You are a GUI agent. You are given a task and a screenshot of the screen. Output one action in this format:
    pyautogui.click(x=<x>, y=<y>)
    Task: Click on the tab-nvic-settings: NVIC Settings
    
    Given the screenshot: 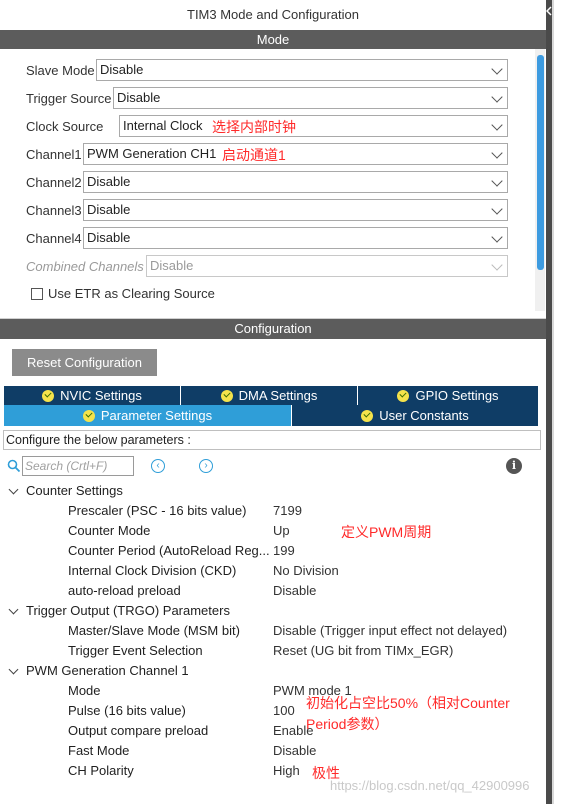 What is the action you would take?
    pyautogui.click(x=92, y=395)
    